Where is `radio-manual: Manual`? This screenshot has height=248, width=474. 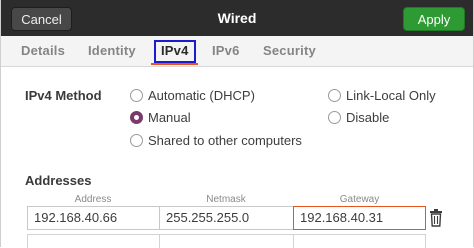
radio-manual: Manual is located at coordinates (160, 117).